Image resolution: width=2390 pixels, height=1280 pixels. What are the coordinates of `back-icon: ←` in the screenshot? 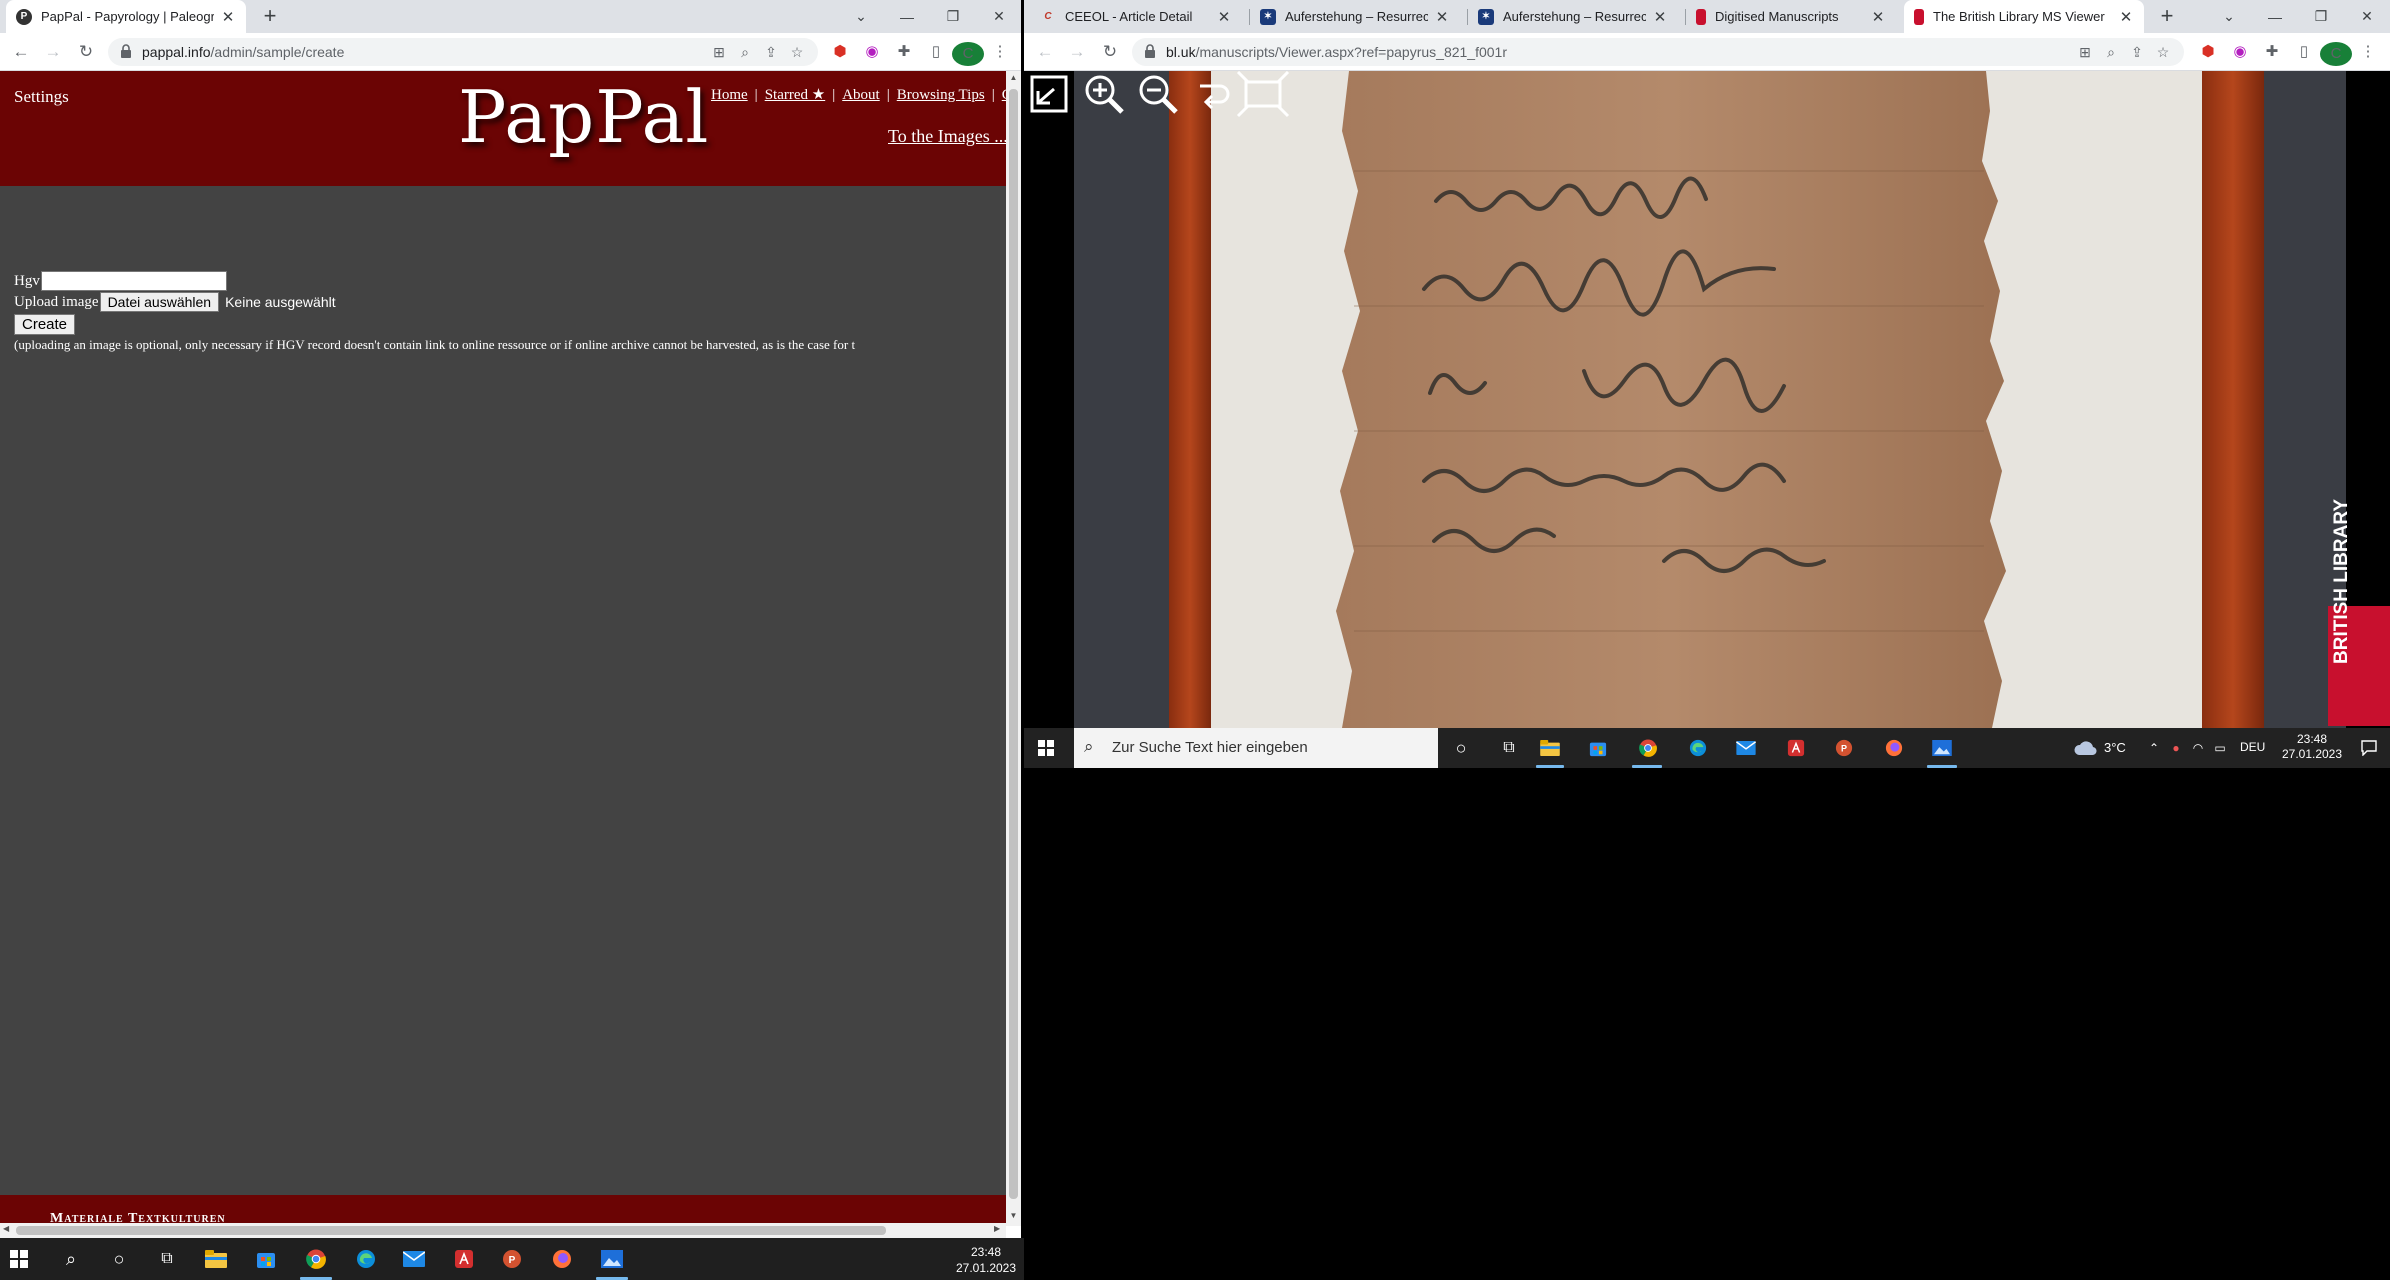 It's located at (21, 53).